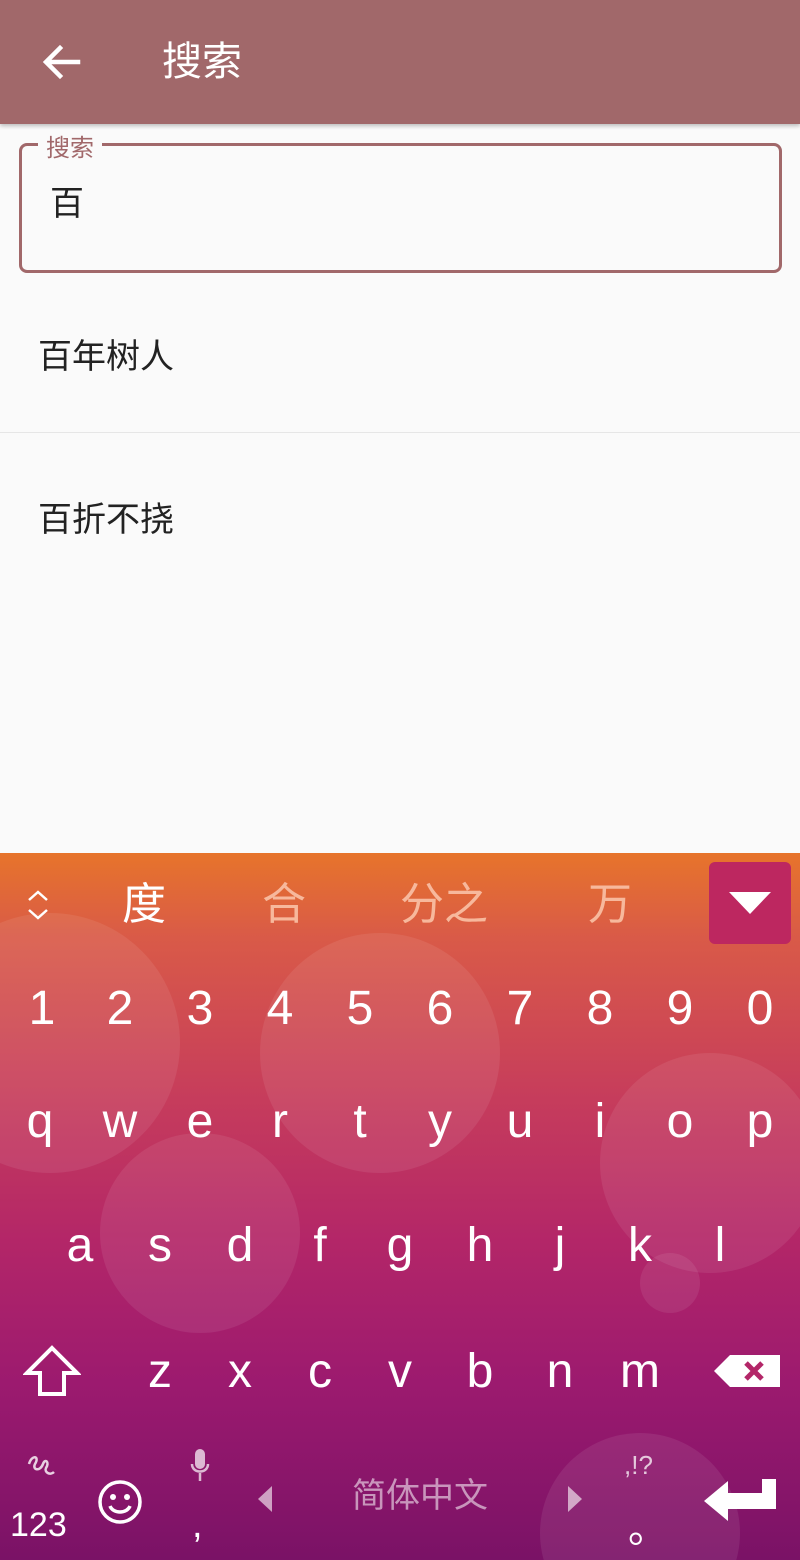  What do you see at coordinates (680, 1121) in the screenshot?
I see `key-o: o` at bounding box center [680, 1121].